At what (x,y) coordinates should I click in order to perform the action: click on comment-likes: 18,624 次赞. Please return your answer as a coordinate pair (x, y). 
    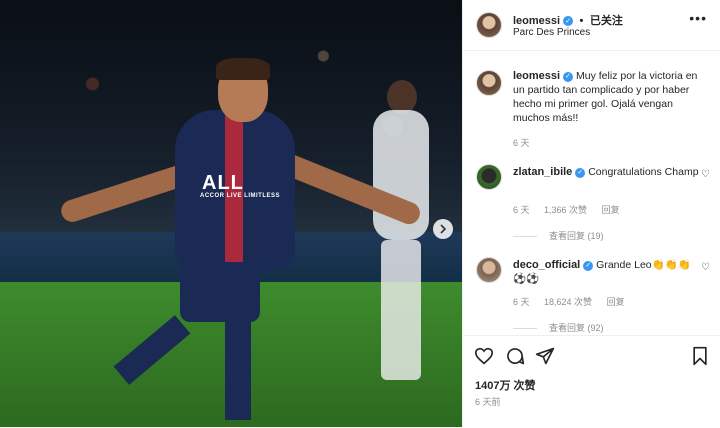
    Looking at the image, I should click on (568, 302).